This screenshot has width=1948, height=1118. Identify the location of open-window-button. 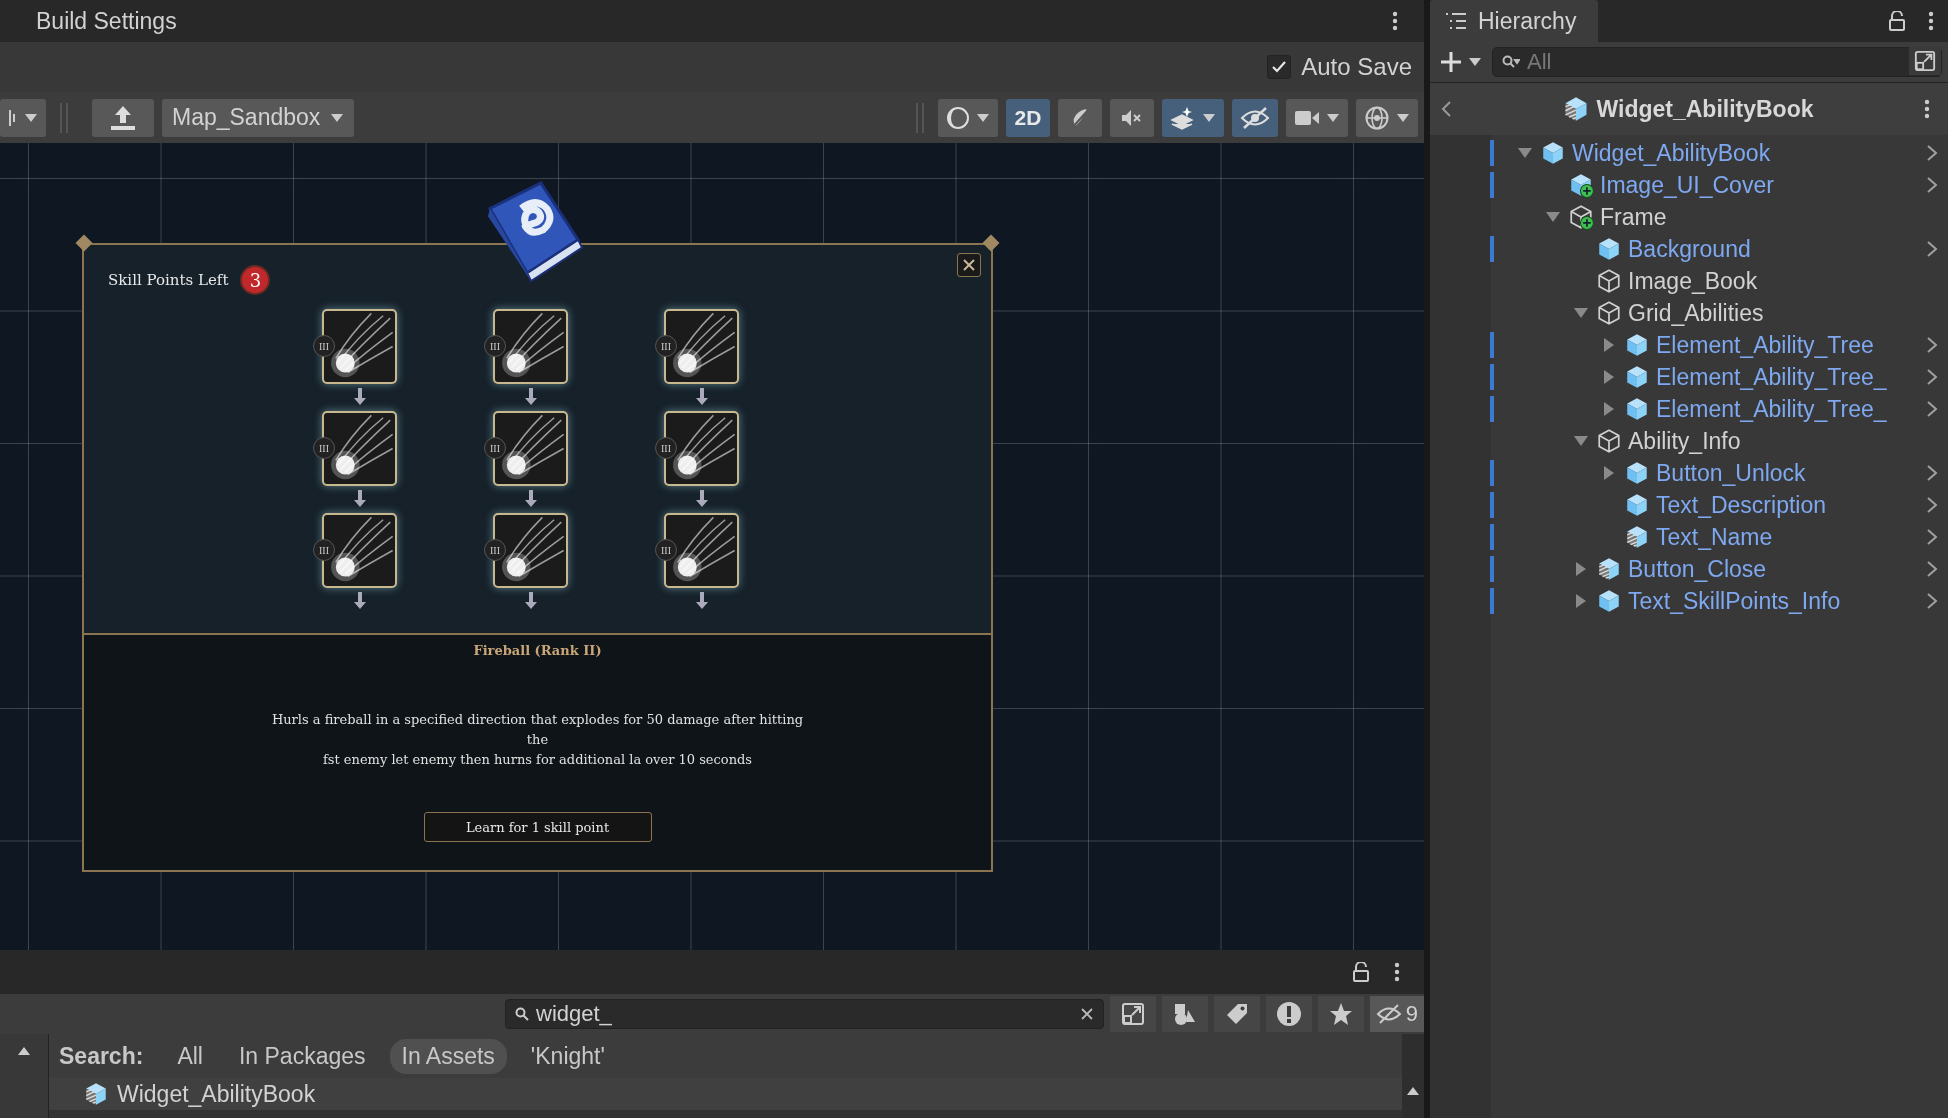
(1132, 1014).